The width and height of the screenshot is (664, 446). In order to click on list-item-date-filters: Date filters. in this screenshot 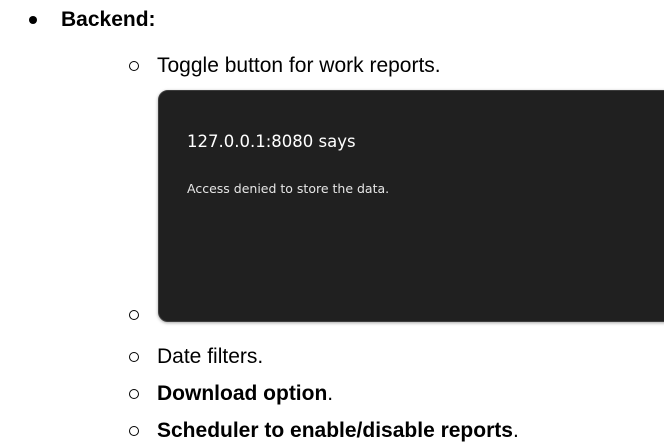, I will do `click(210, 356)`.